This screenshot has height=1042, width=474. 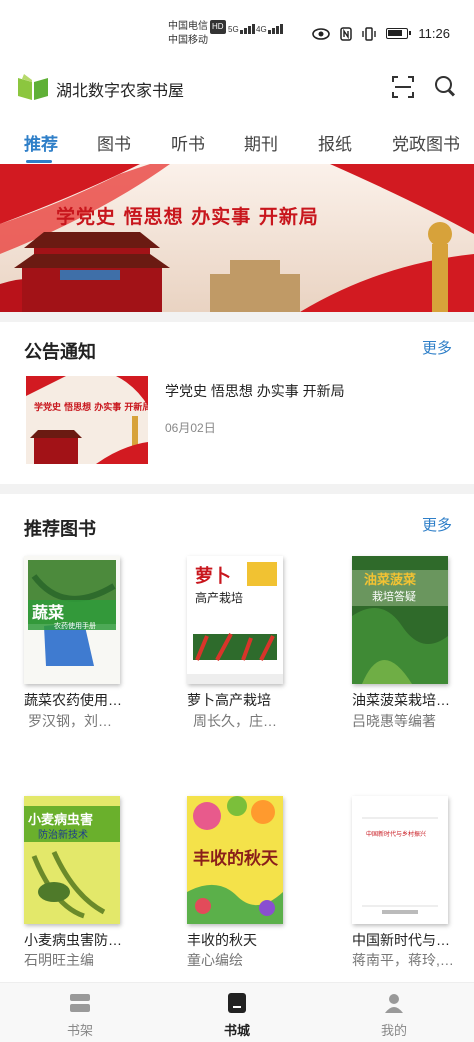 What do you see at coordinates (75, 625) in the screenshot?
I see `book-cover-sub-1: 农药使用手册` at bounding box center [75, 625].